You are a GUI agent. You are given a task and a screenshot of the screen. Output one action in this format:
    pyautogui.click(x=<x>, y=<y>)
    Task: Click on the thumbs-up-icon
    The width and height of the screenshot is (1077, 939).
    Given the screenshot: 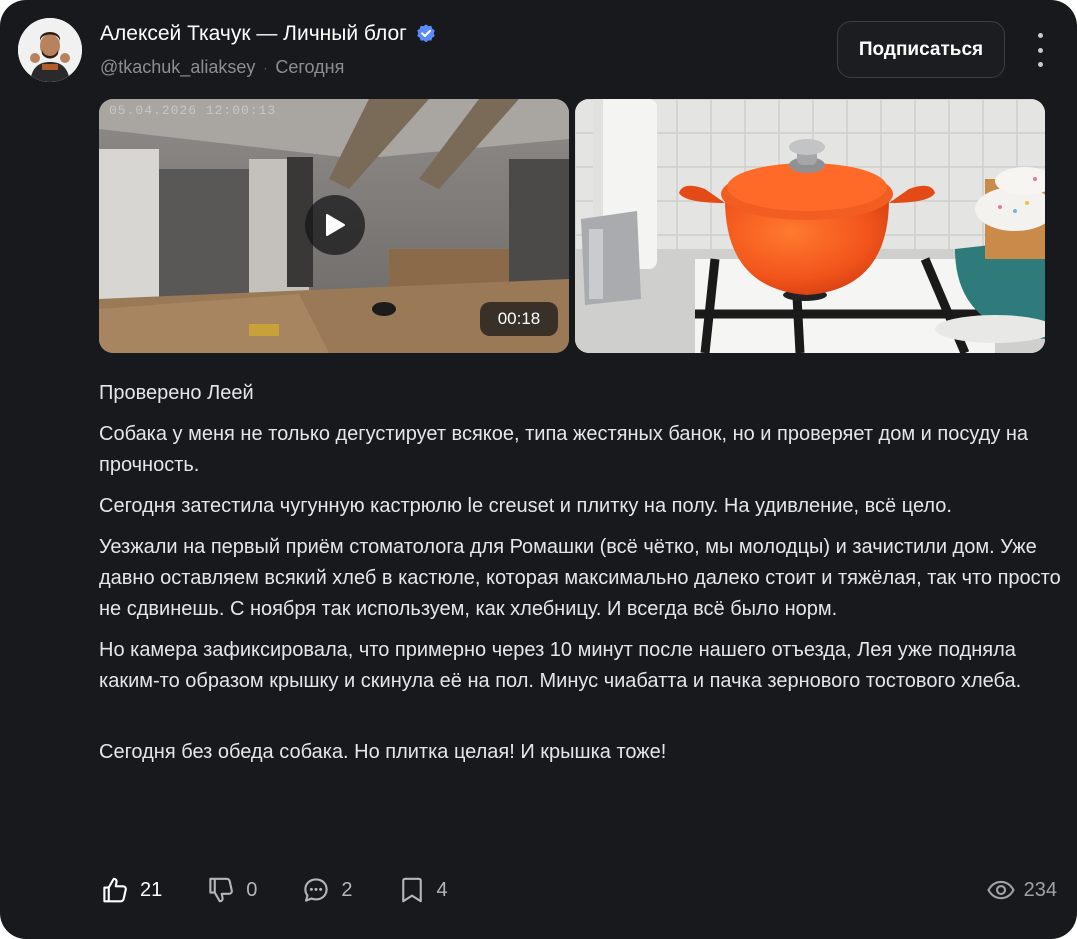 What is the action you would take?
    pyautogui.click(x=115, y=890)
    